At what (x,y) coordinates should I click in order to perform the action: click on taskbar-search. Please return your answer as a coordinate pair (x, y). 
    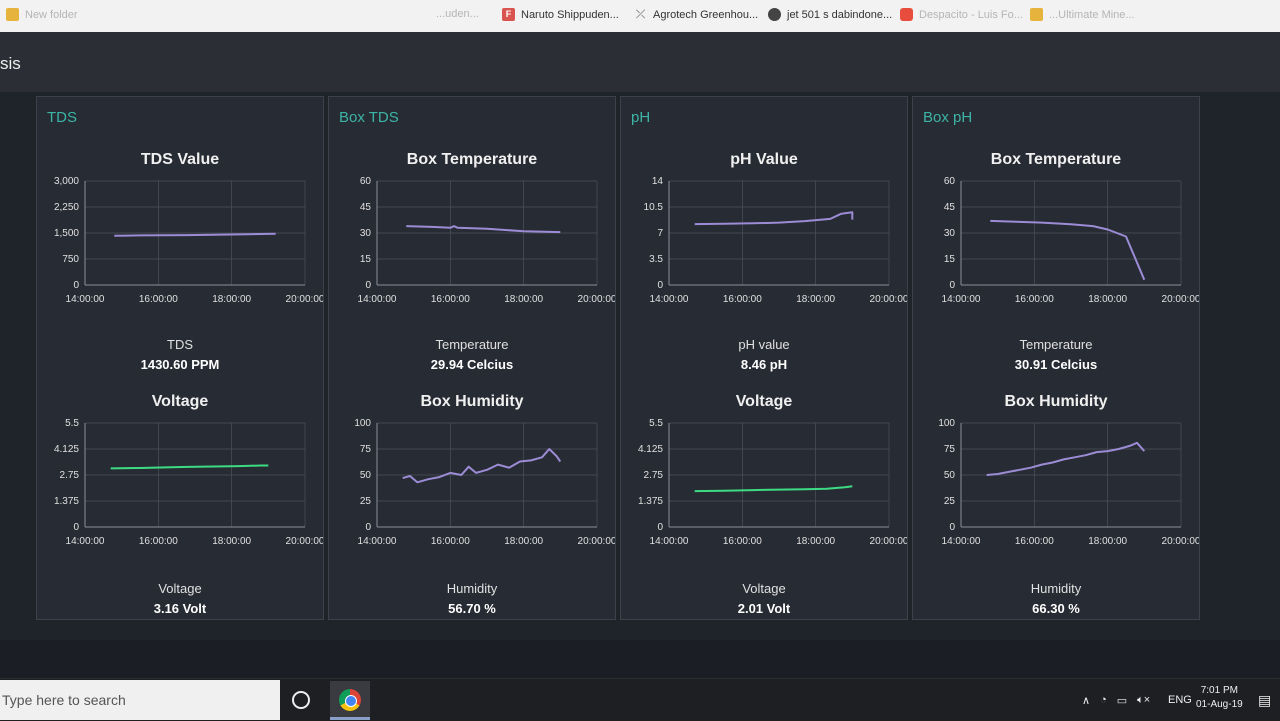
    Looking at the image, I should click on (140, 700).